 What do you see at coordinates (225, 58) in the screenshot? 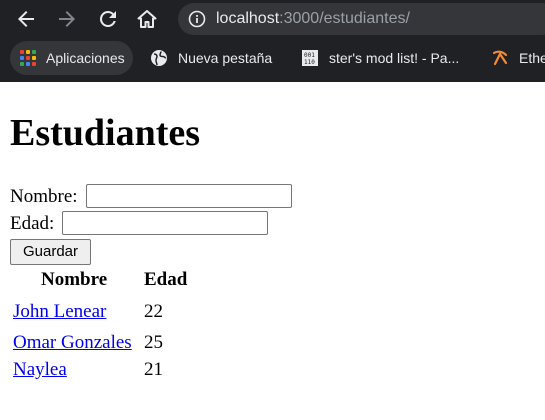
I see `bookmark-label: Nueva pestaña` at bounding box center [225, 58].